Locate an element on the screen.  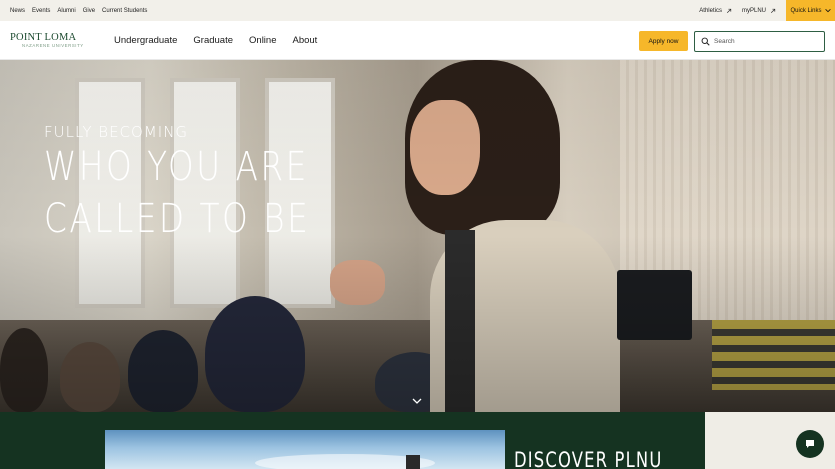
search-icon is located at coordinates (705, 41).